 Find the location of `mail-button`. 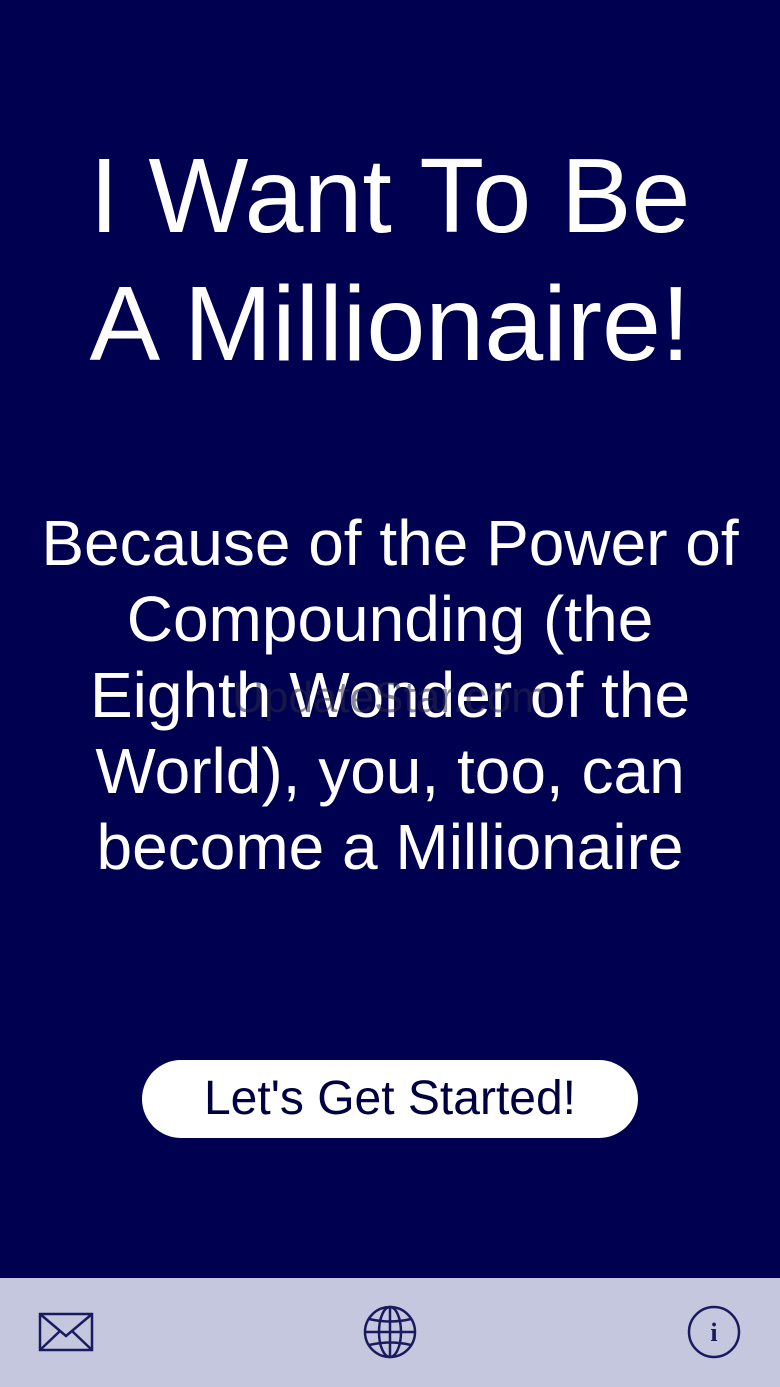

mail-button is located at coordinates (66, 1332).